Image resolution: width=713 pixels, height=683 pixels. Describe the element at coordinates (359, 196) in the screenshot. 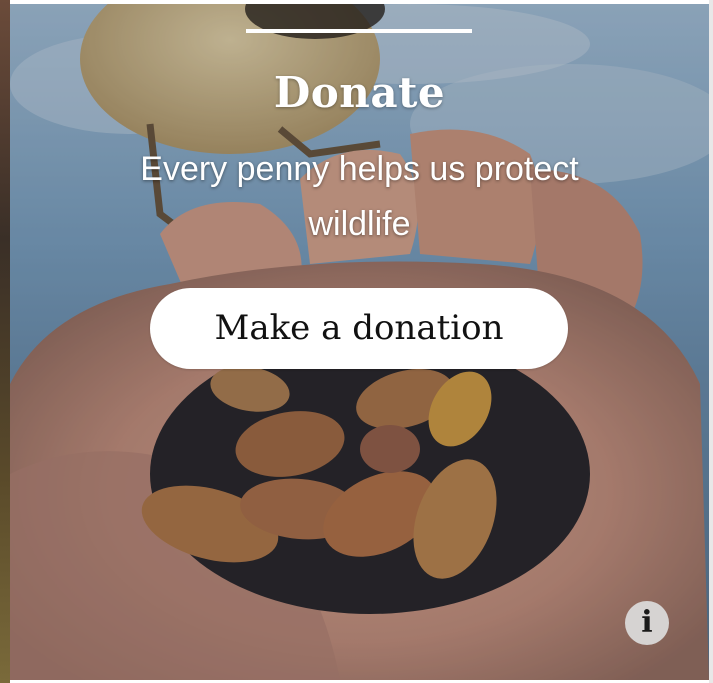

I see `donate-subtitle: Every penny helps us protect wildlife` at that location.